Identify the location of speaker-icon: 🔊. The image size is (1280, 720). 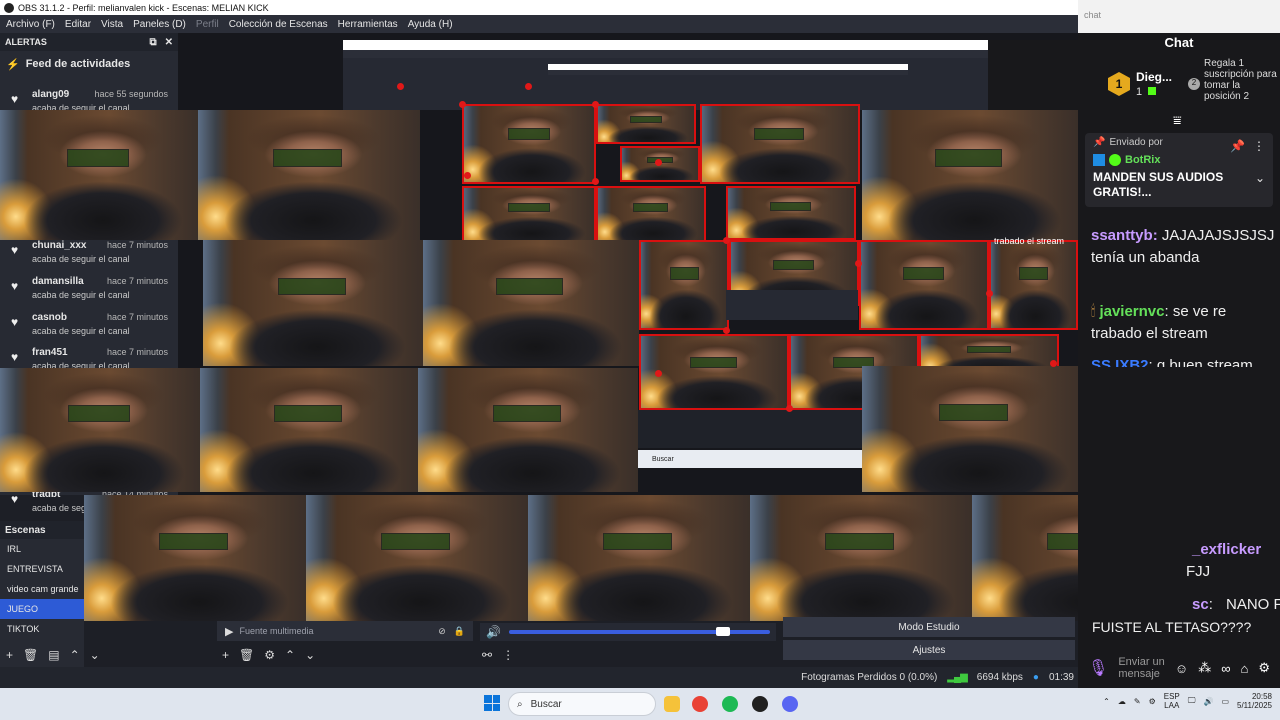
(493, 632).